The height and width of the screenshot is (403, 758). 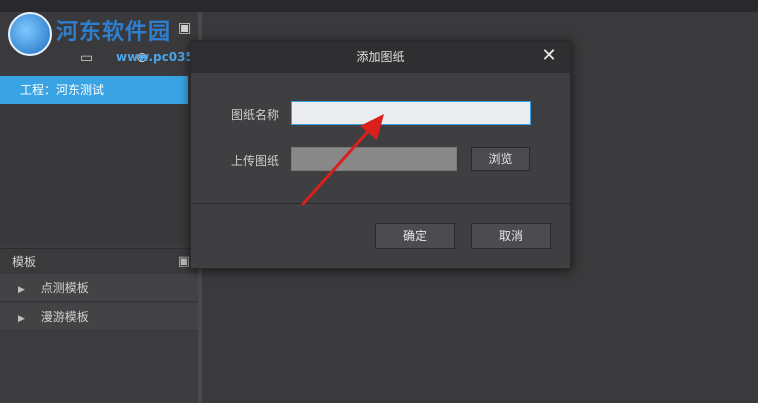 I want to click on template-item-label: 点测模板, so click(x=64, y=288).